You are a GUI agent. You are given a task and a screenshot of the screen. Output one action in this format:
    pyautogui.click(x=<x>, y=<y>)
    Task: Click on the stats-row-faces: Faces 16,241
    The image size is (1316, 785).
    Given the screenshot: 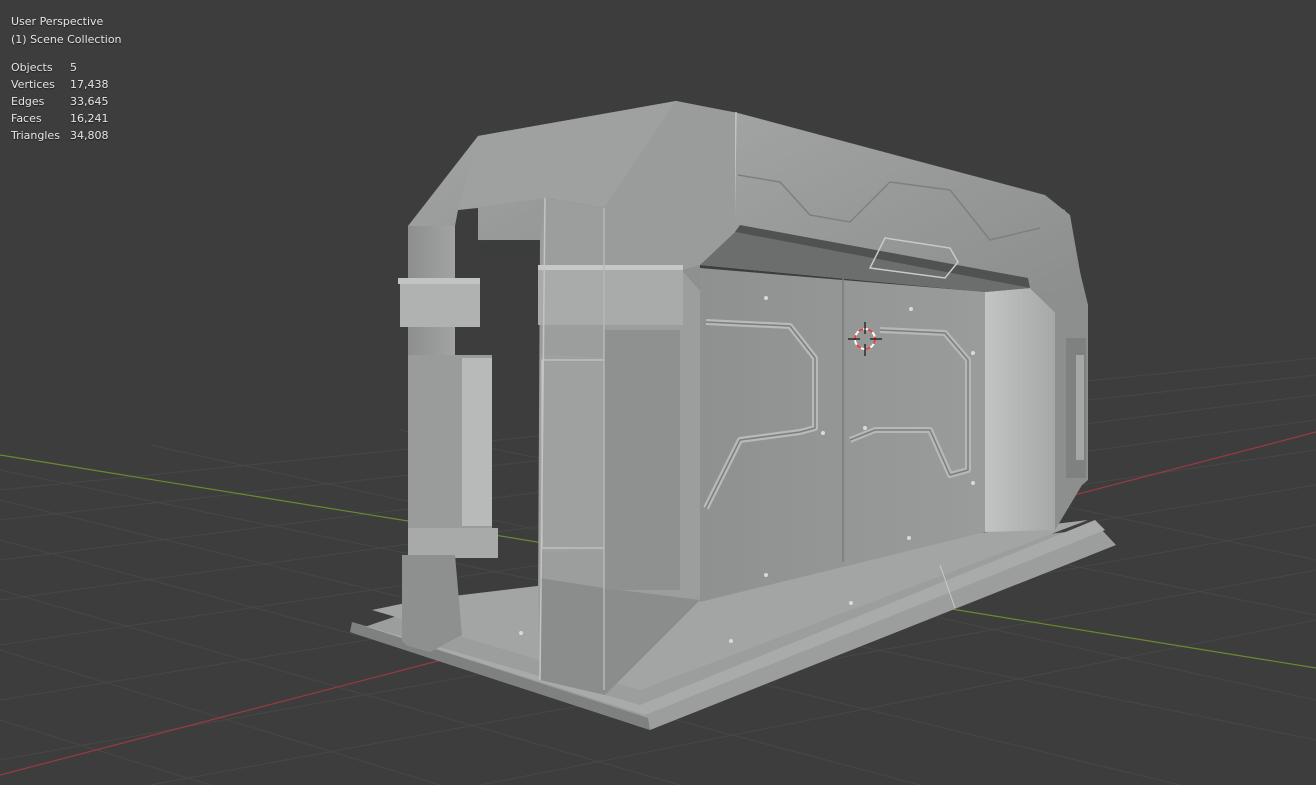 What is the action you would take?
    pyautogui.click(x=66, y=118)
    